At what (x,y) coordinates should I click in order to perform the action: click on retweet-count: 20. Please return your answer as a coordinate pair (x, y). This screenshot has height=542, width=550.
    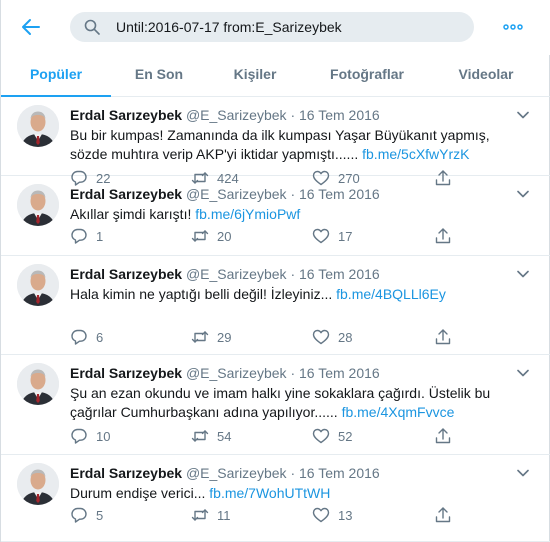
    Looking at the image, I should click on (224, 236).